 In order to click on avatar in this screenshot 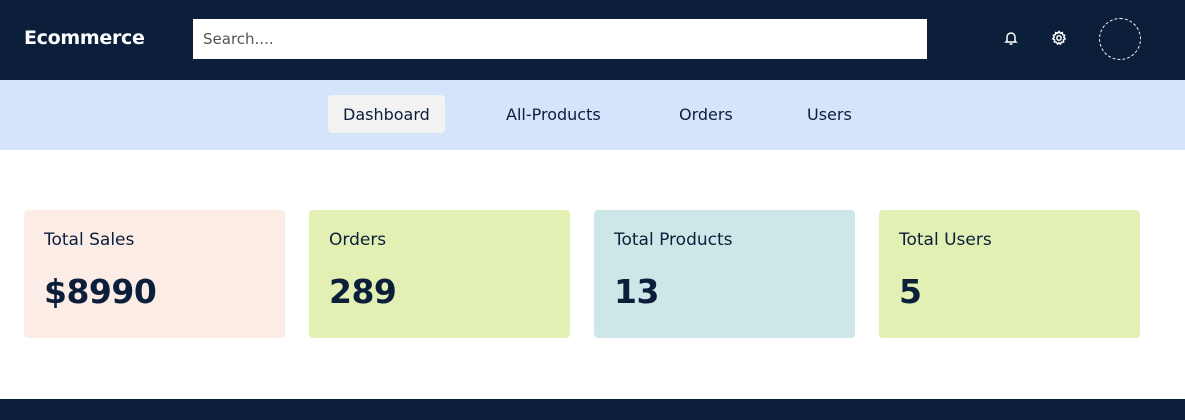, I will do `click(1120, 39)`.